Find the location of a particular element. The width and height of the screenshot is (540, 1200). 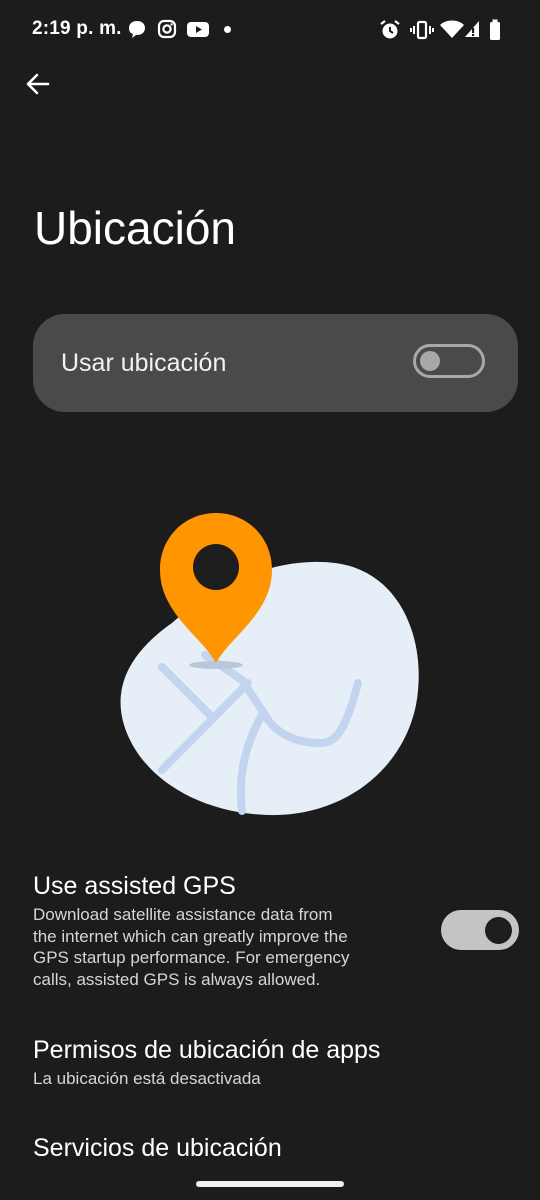

use-location-switch is located at coordinates (449, 361).